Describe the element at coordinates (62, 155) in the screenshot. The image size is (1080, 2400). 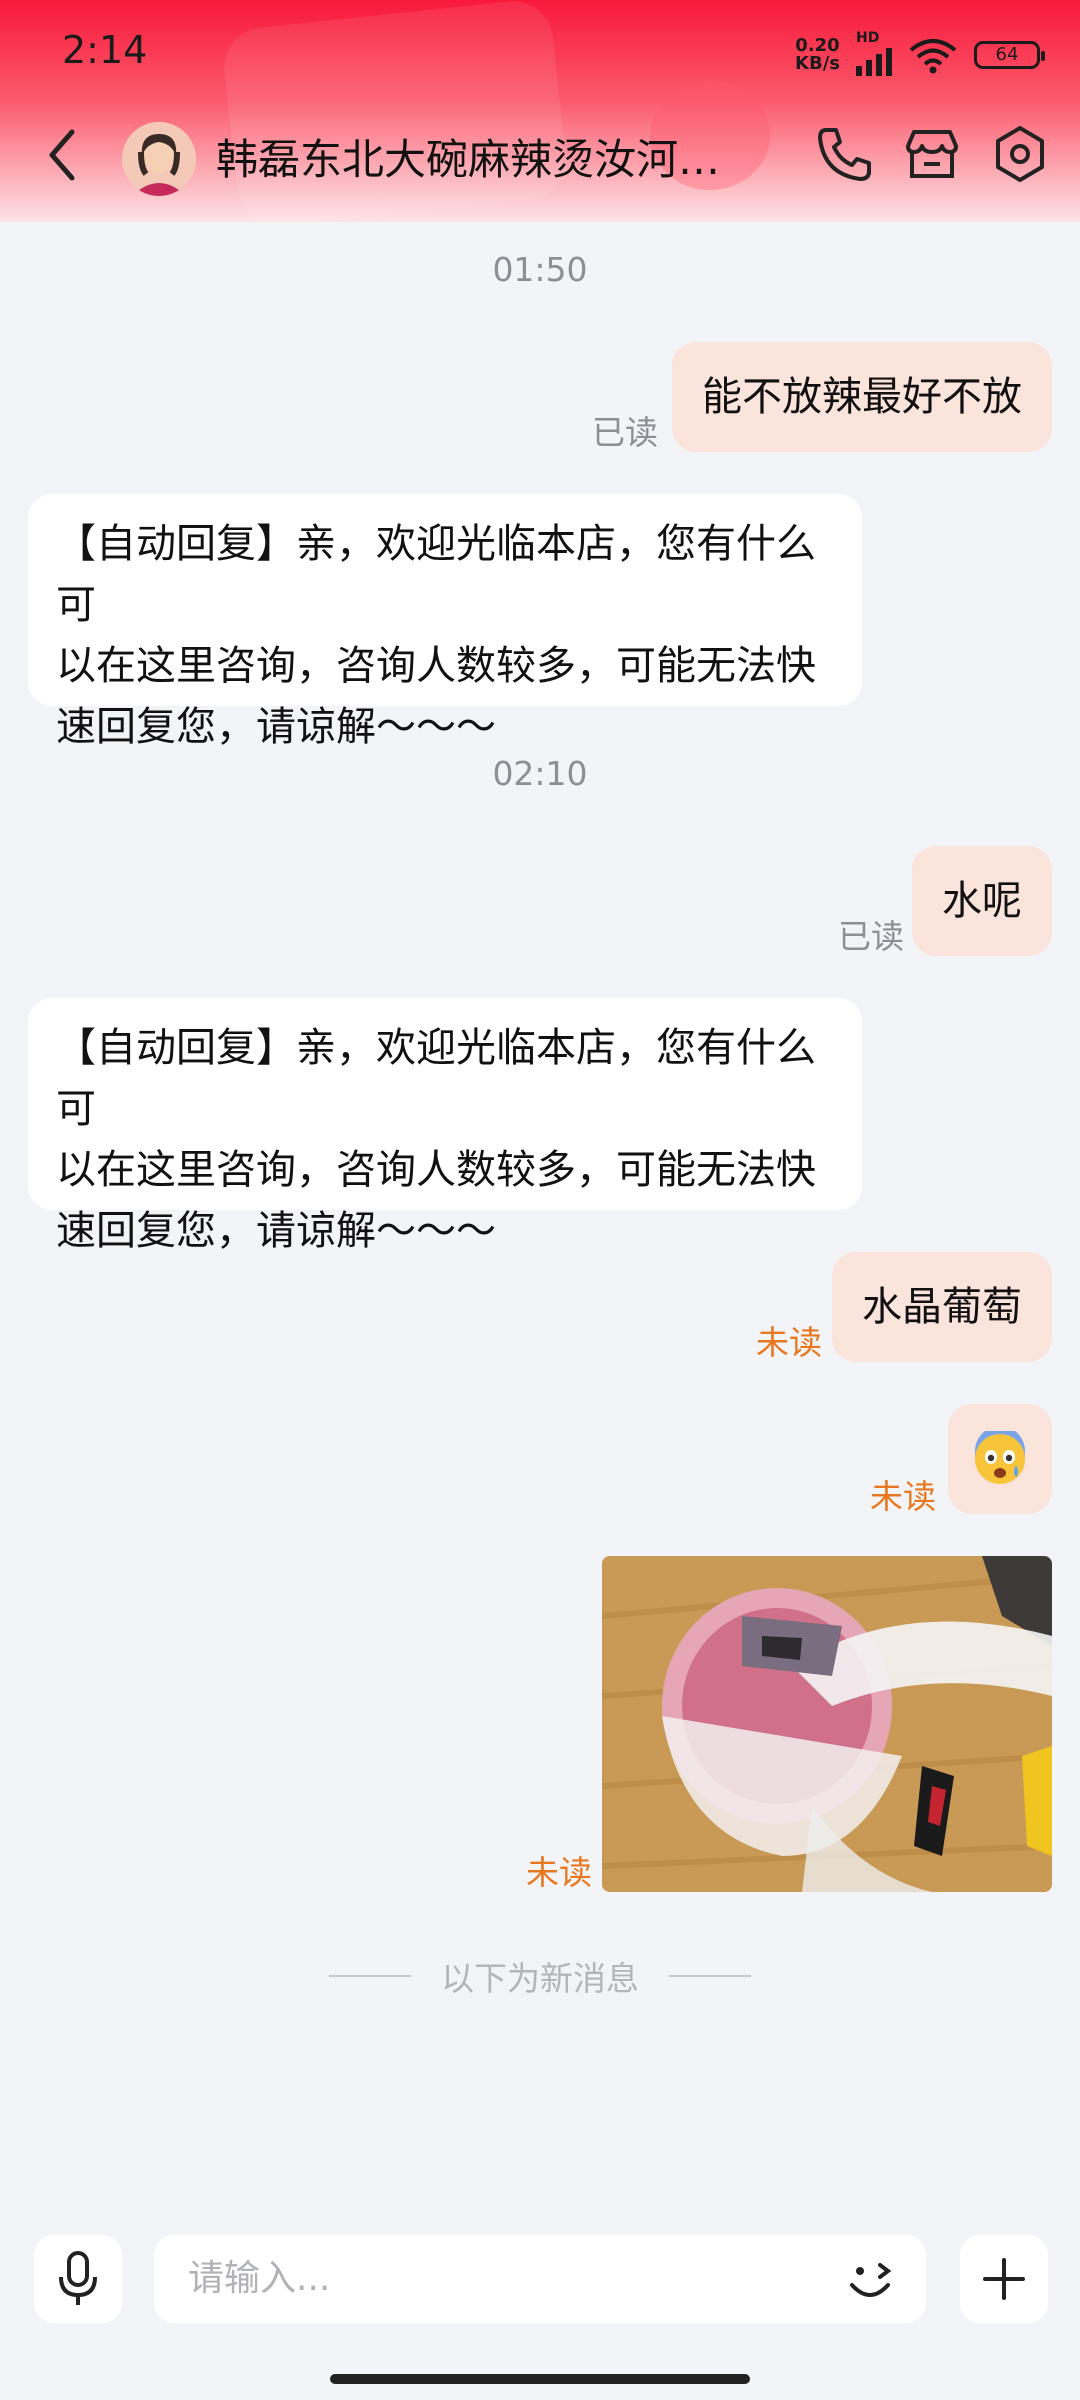
I see `chevron-left-icon` at that location.